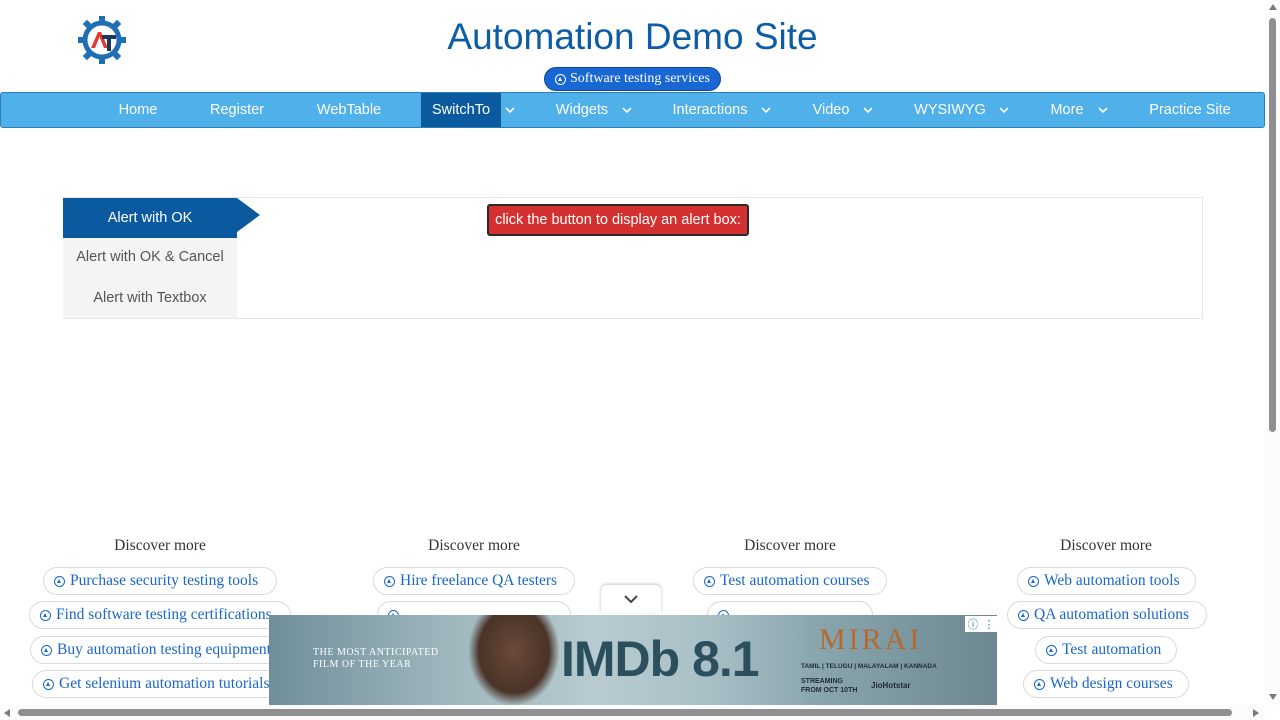  I want to click on nav-switchto: SwitchTo, so click(461, 110).